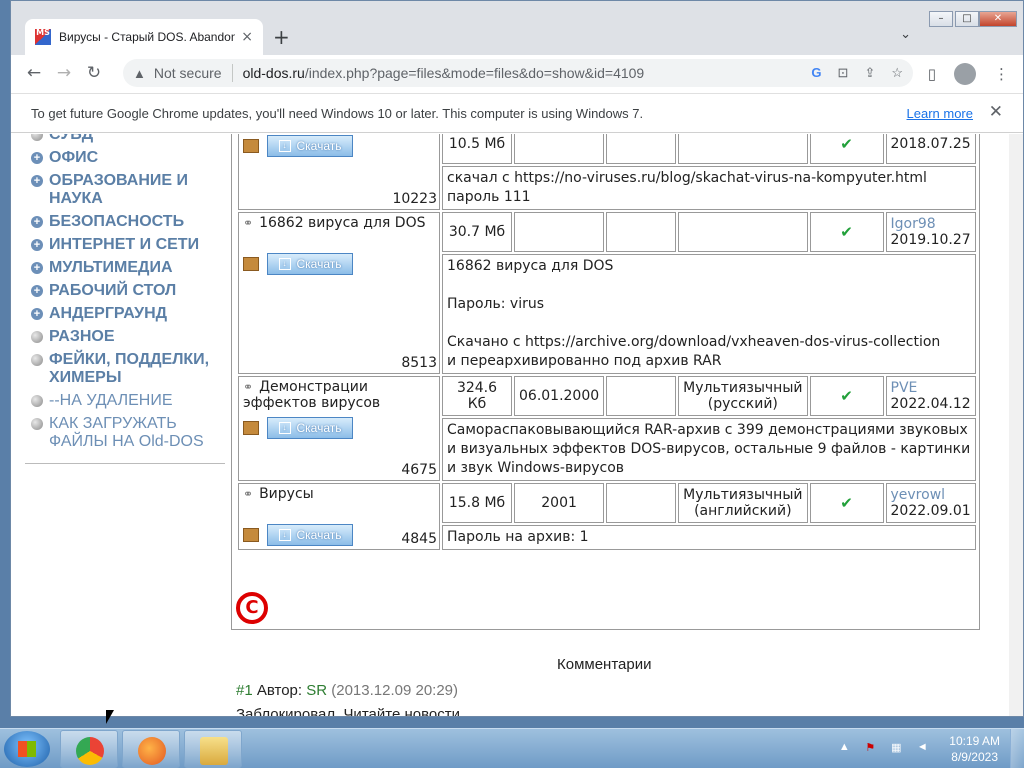 The image size is (1024, 768). What do you see at coordinates (477, 503) in the screenshot?
I see `file-size: 15.8 Мб` at bounding box center [477, 503].